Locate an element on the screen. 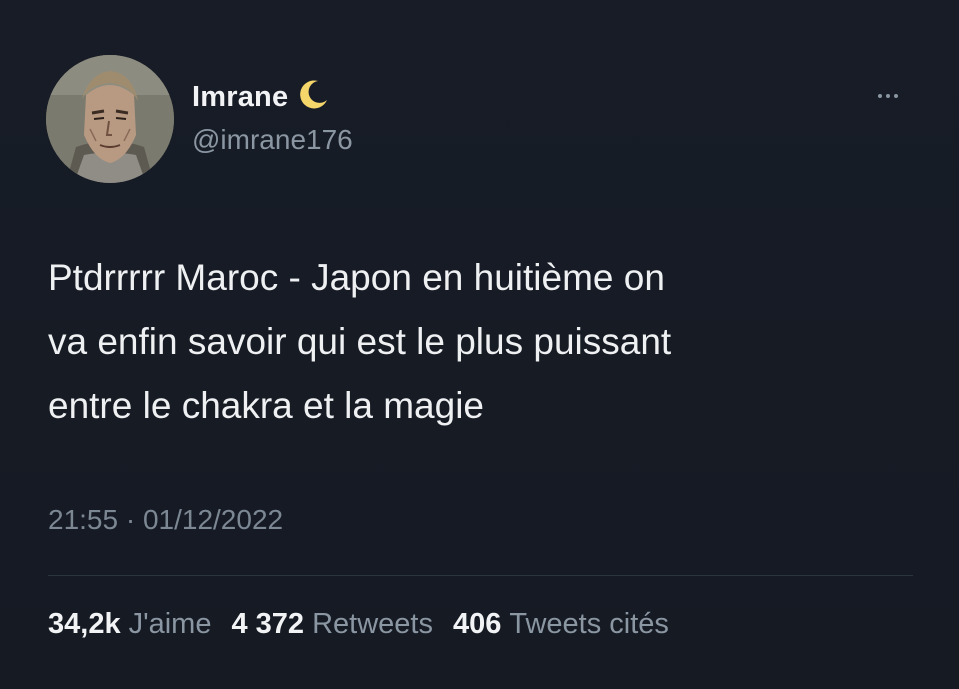 This screenshot has height=689, width=959. display-name: Imrane is located at coordinates (240, 97).